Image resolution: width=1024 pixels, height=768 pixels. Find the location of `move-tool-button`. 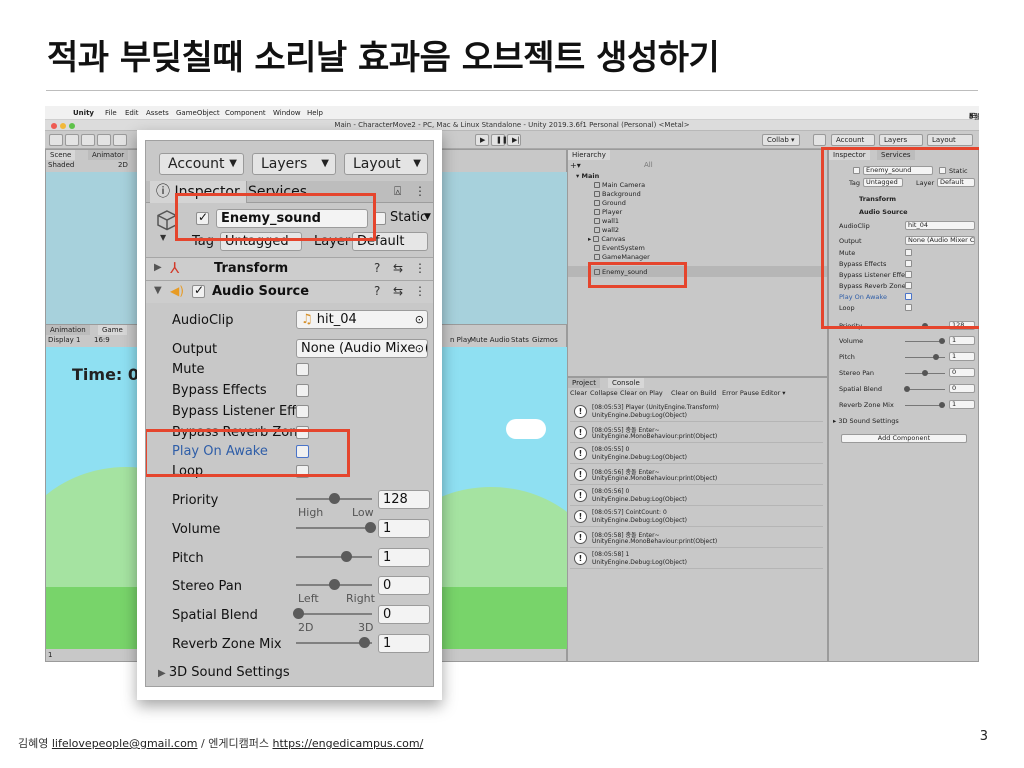

move-tool-button is located at coordinates (72, 140).